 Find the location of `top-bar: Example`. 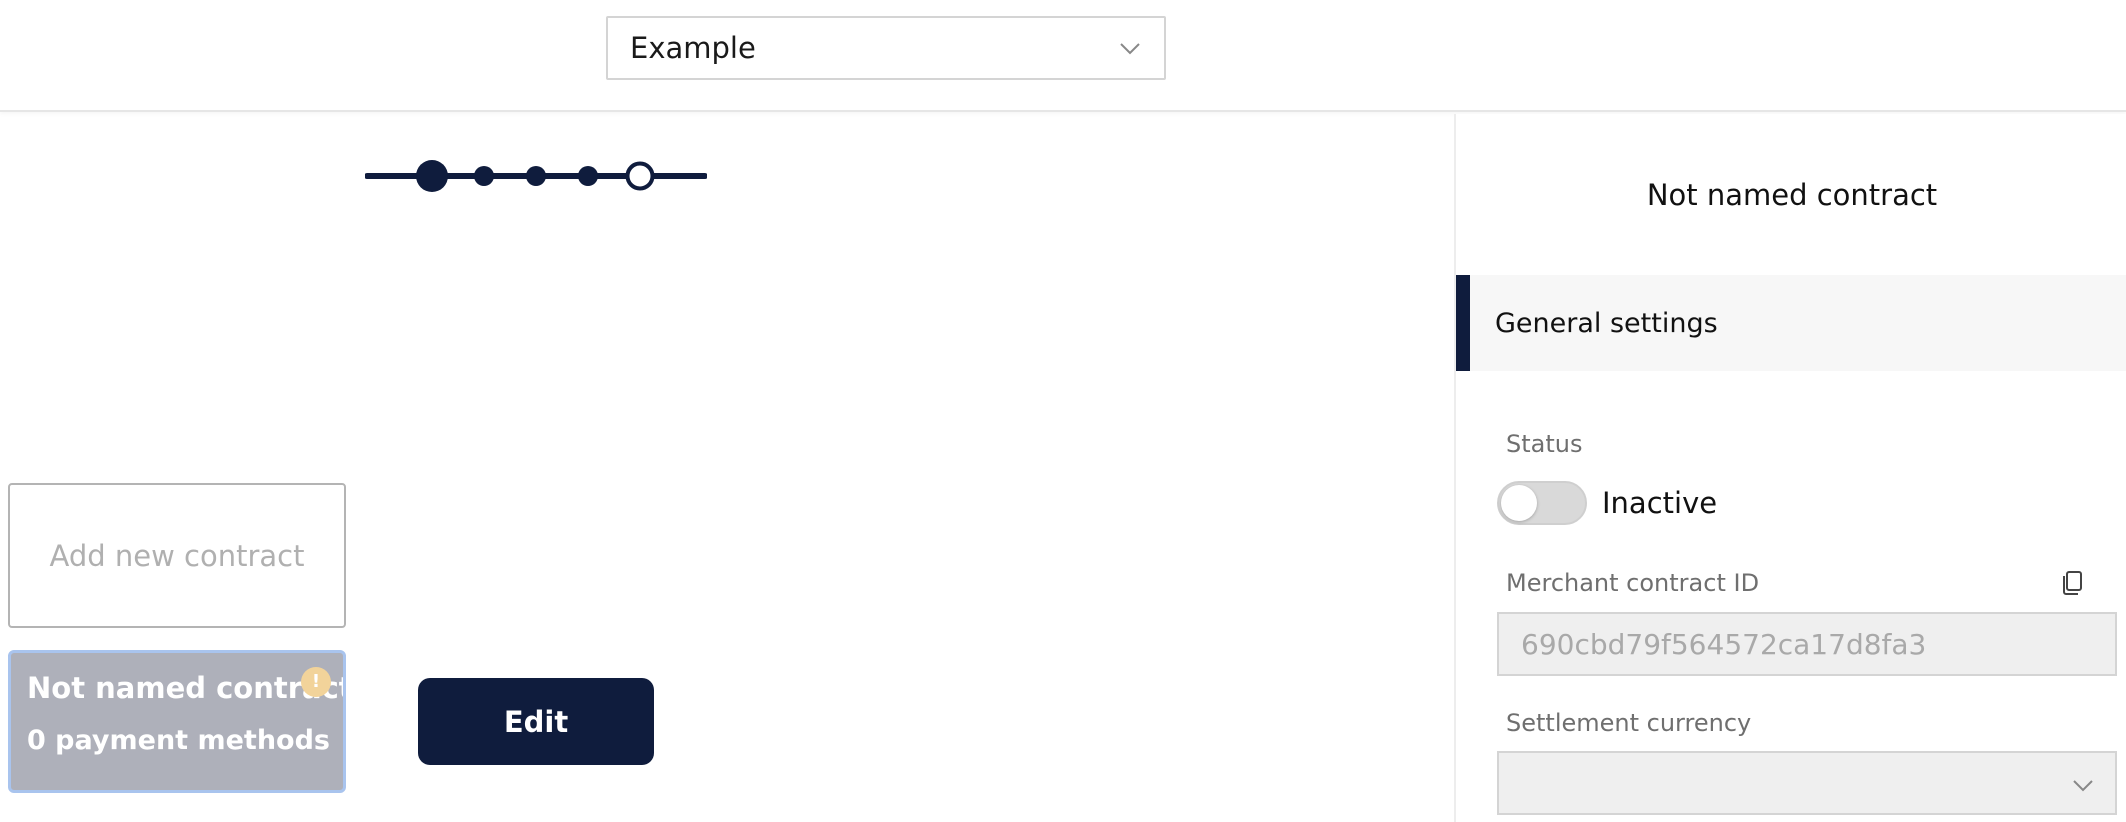

top-bar: Example is located at coordinates (1063, 56).